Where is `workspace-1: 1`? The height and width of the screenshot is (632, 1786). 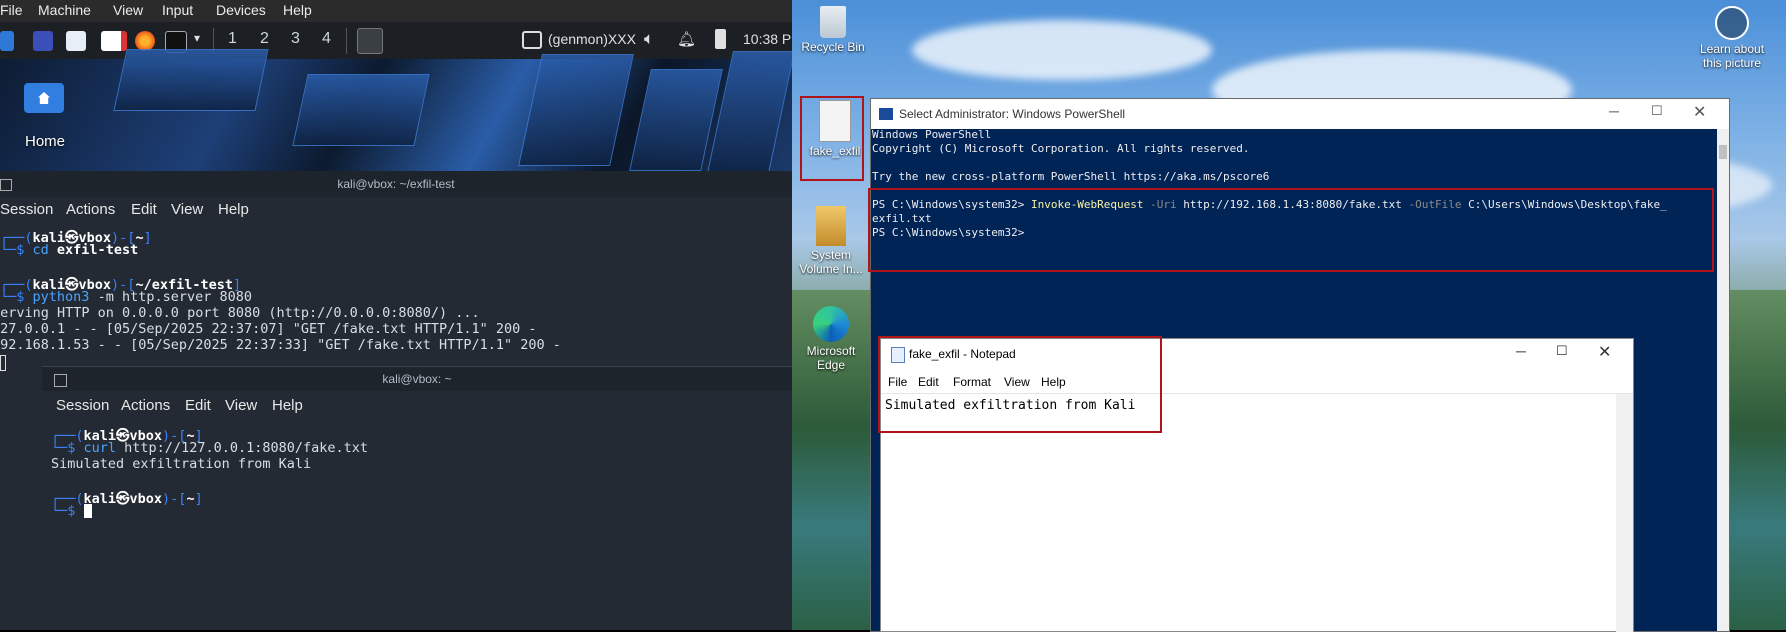
workspace-1: 1 is located at coordinates (232, 39).